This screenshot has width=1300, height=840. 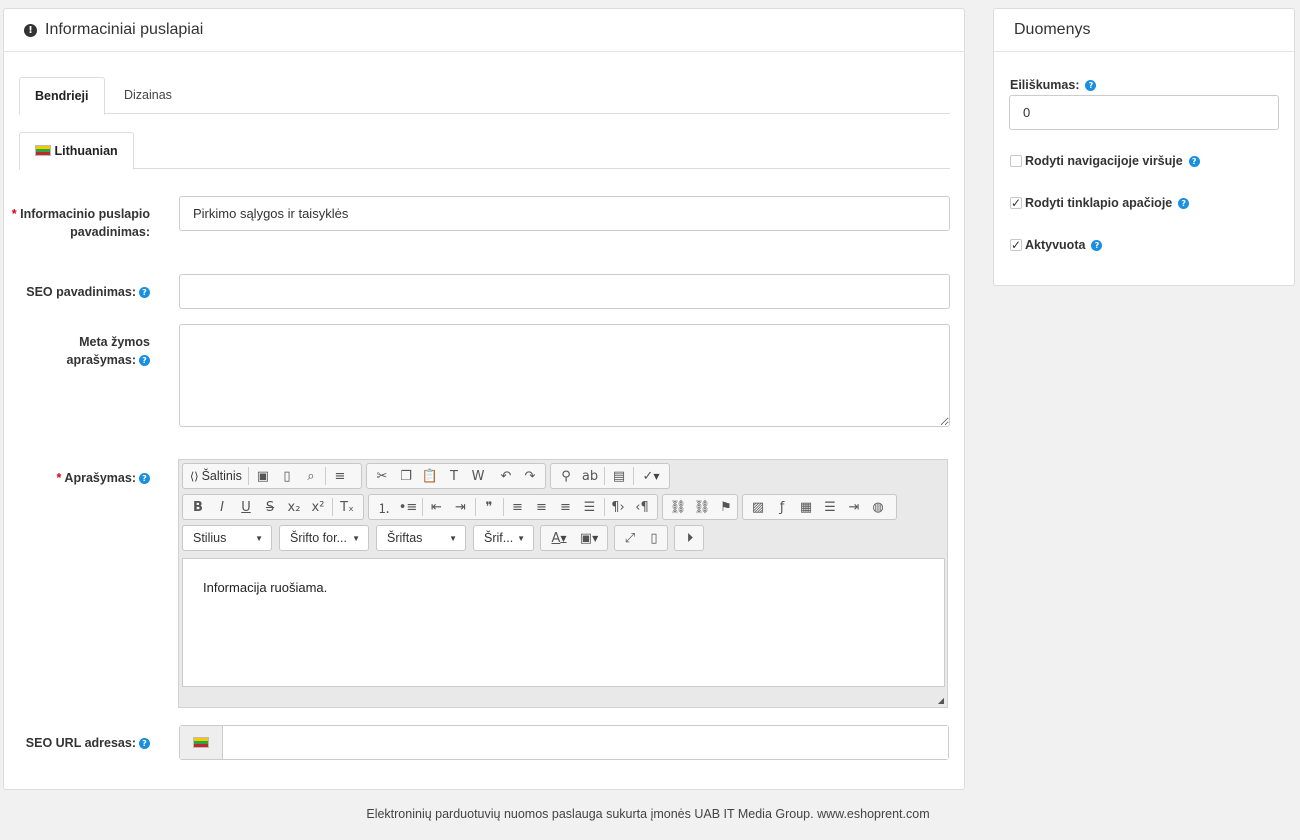 I want to click on page-break-icon: ⇥, so click(x=854, y=507).